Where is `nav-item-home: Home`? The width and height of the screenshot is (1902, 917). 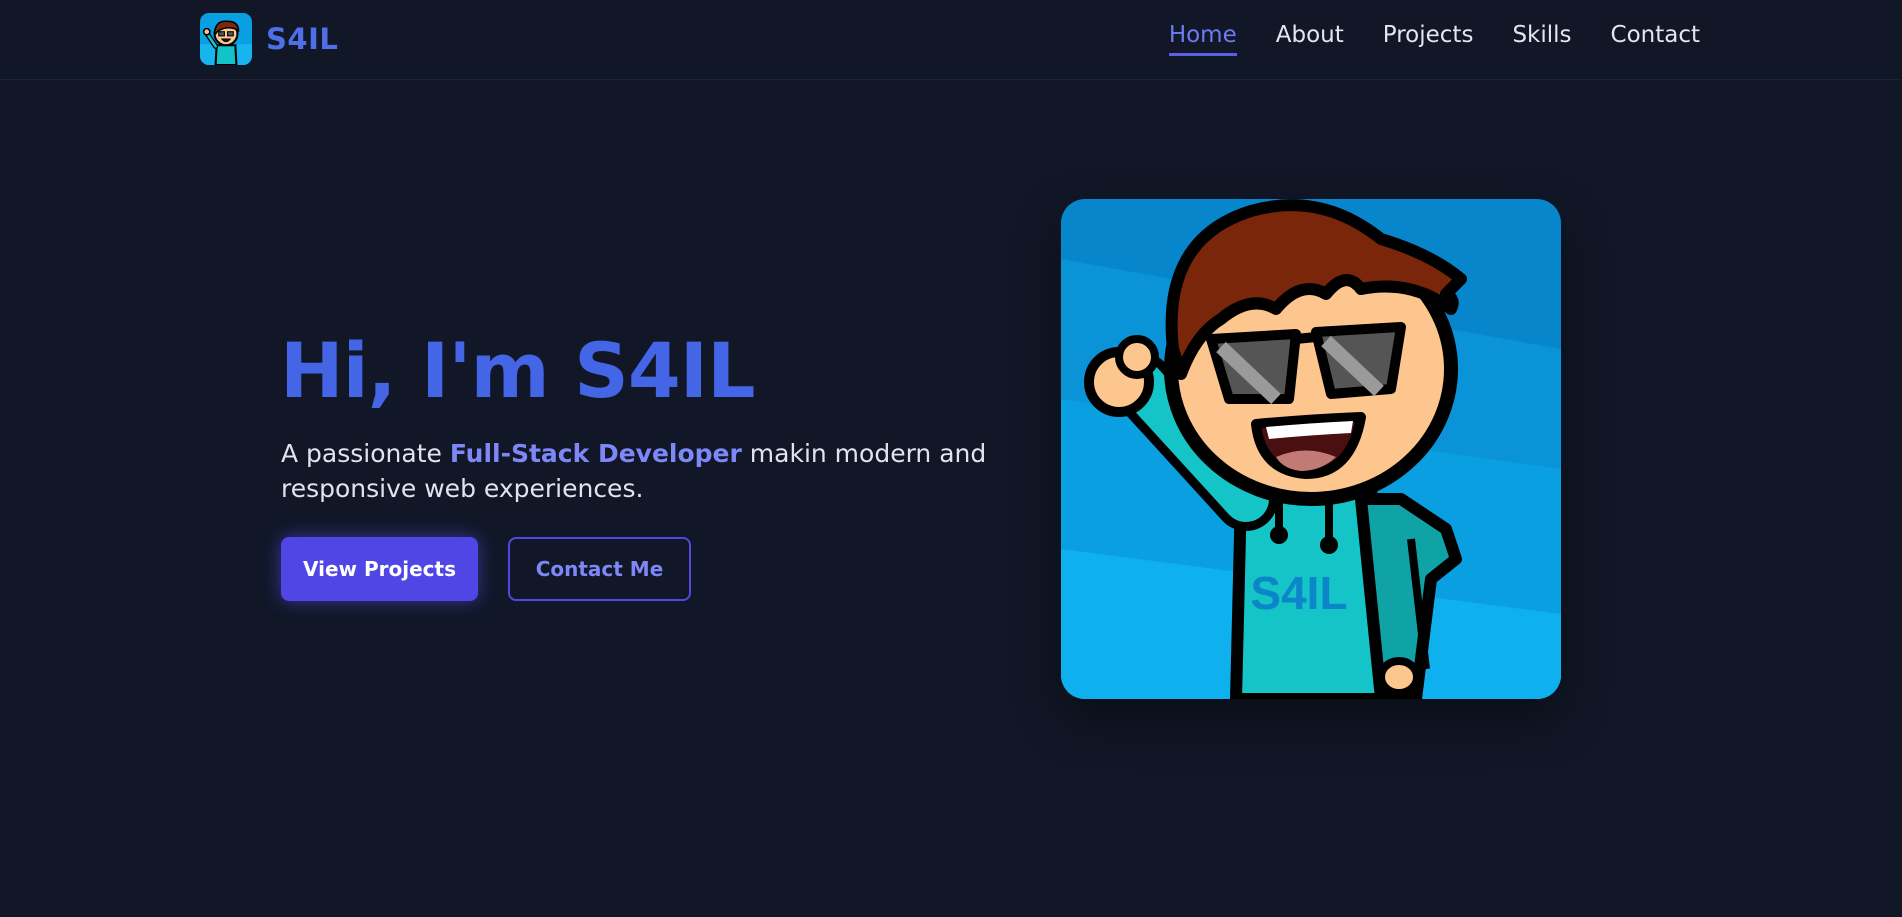
nav-item-home: Home is located at coordinates (1202, 39).